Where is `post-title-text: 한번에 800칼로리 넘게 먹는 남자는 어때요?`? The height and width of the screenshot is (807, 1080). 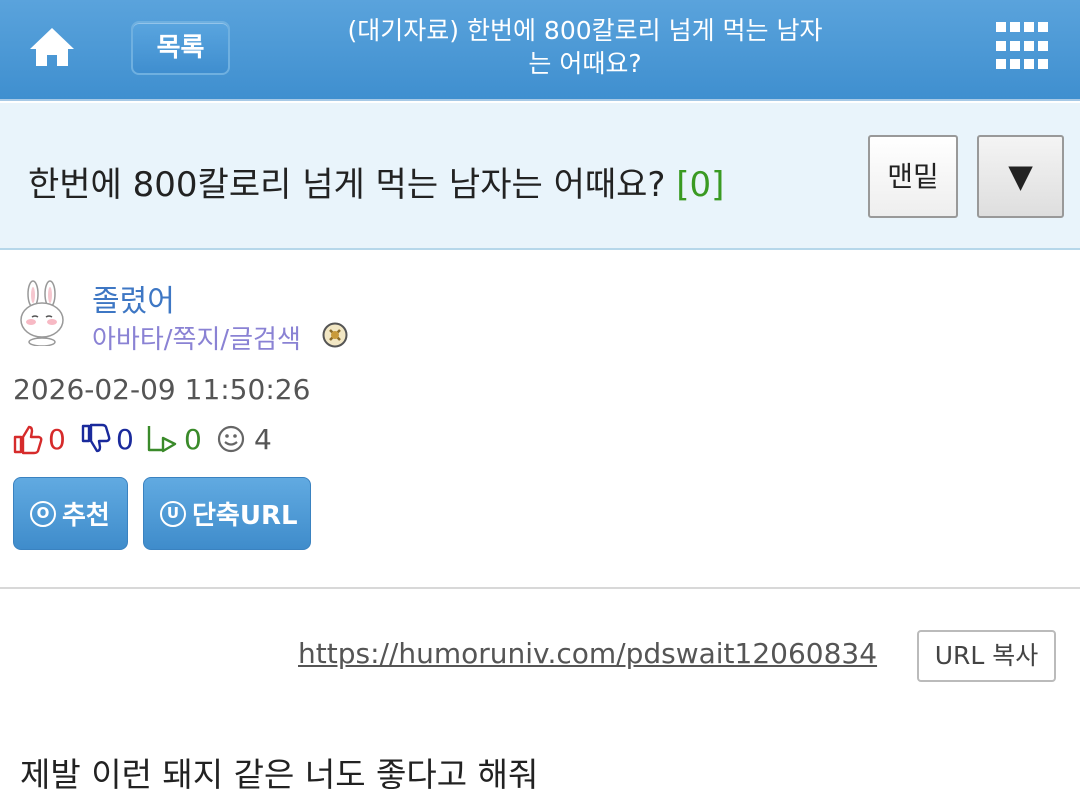 post-title-text: 한번에 800칼로리 넘게 먹는 남자는 어때요? is located at coordinates (347, 185).